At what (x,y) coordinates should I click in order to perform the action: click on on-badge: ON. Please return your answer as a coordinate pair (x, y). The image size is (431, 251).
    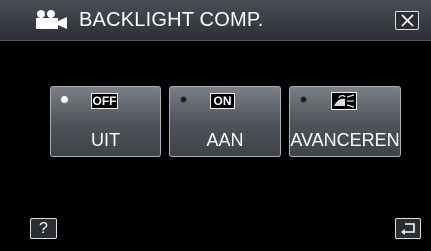
    Looking at the image, I should click on (222, 101).